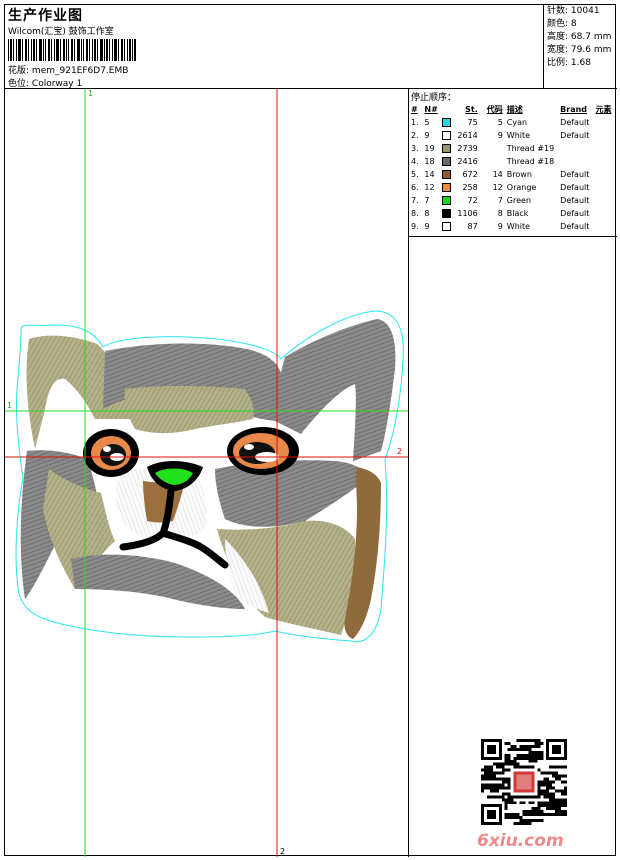 The height and width of the screenshot is (860, 620). What do you see at coordinates (467, 161) in the screenshot?
I see `cell-stitches: 2416` at bounding box center [467, 161].